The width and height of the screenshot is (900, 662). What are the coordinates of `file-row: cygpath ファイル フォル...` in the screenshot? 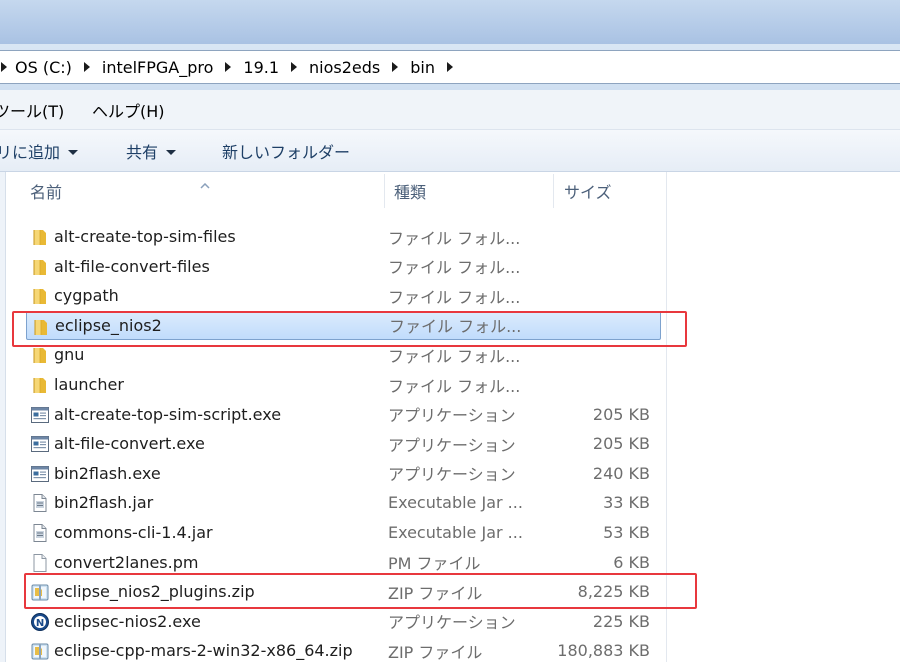 It's located at (342, 295).